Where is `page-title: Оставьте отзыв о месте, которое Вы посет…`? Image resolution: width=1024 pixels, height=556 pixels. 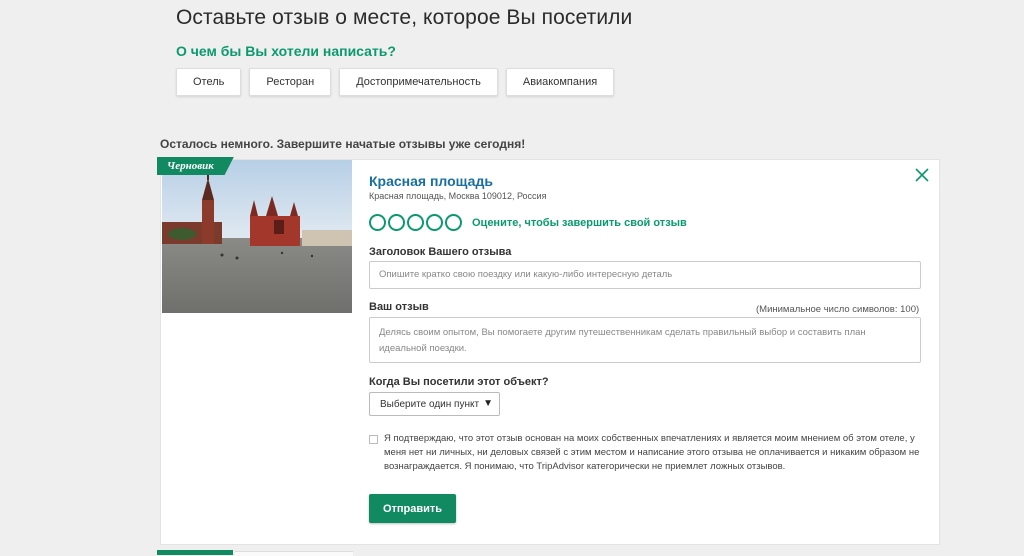
page-title: Оставьте отзыв о месте, которое Вы посет… is located at coordinates (404, 17).